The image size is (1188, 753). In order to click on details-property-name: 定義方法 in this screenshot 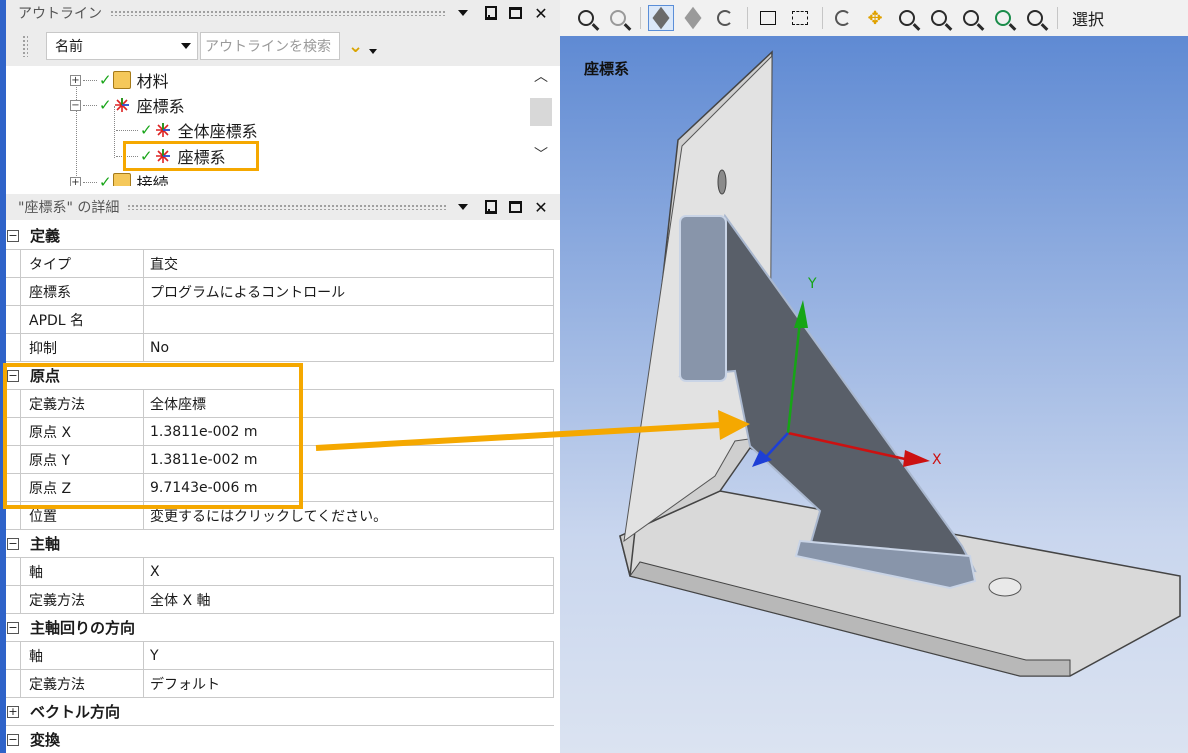, I will do `click(82, 599)`.